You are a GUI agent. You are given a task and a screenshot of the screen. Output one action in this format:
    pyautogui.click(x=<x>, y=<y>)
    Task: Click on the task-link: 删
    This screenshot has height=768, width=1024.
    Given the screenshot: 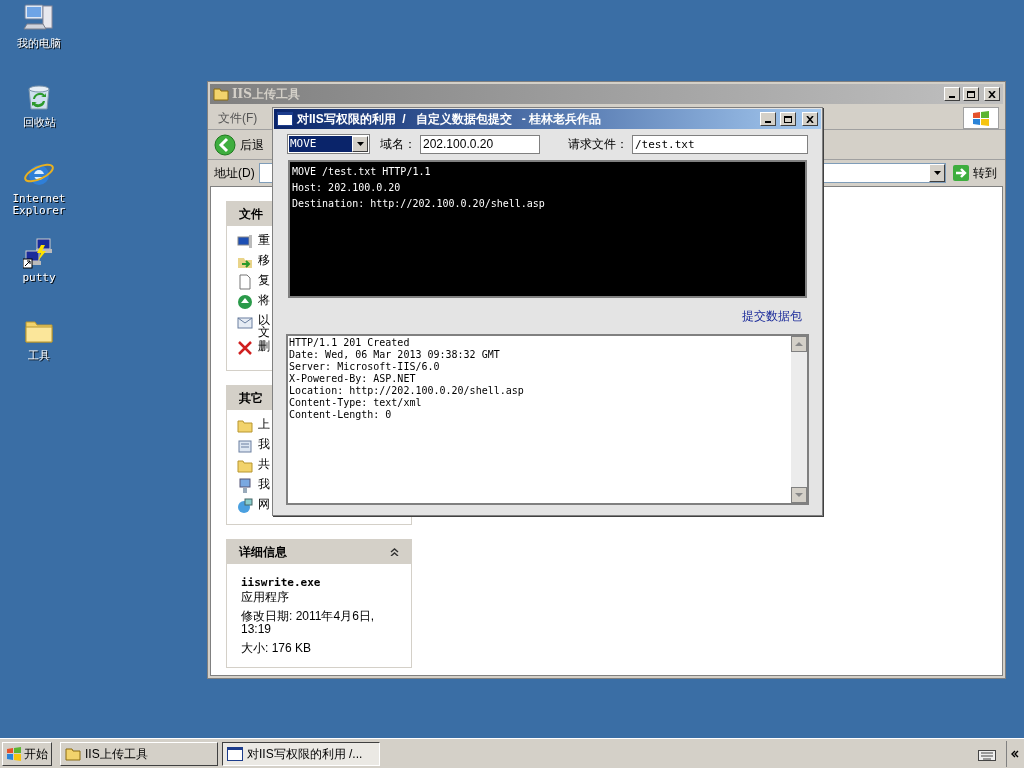 What is the action you would take?
    pyautogui.click(x=264, y=346)
    